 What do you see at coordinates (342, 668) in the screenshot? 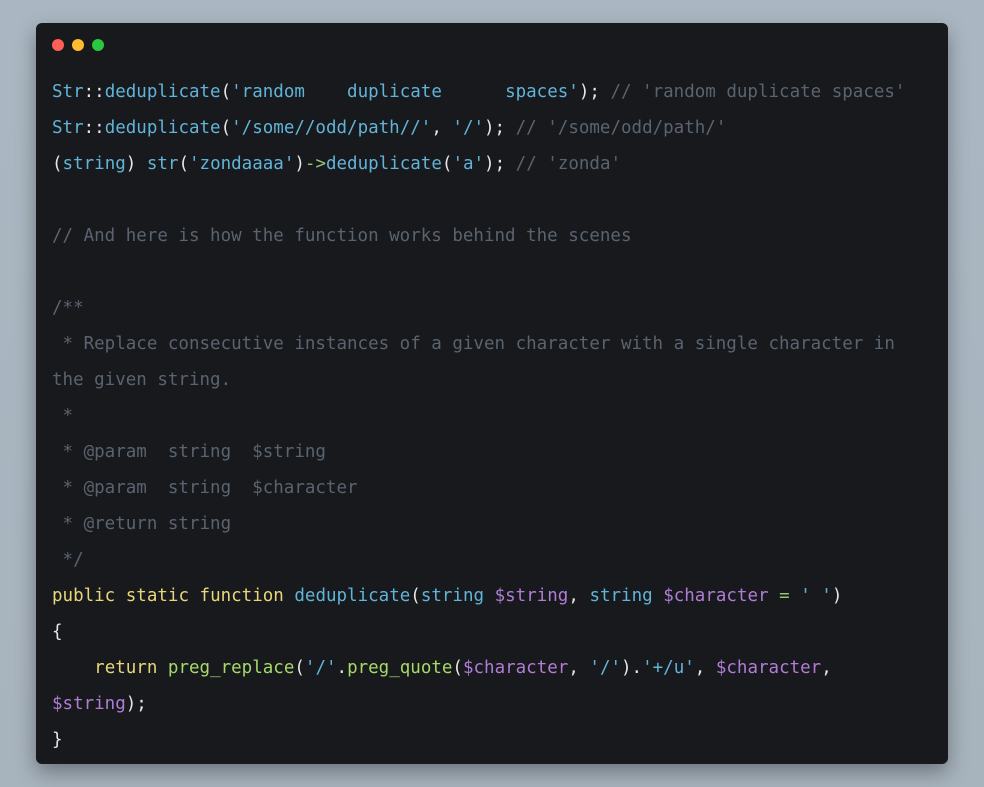
I see `code-token: .` at bounding box center [342, 668].